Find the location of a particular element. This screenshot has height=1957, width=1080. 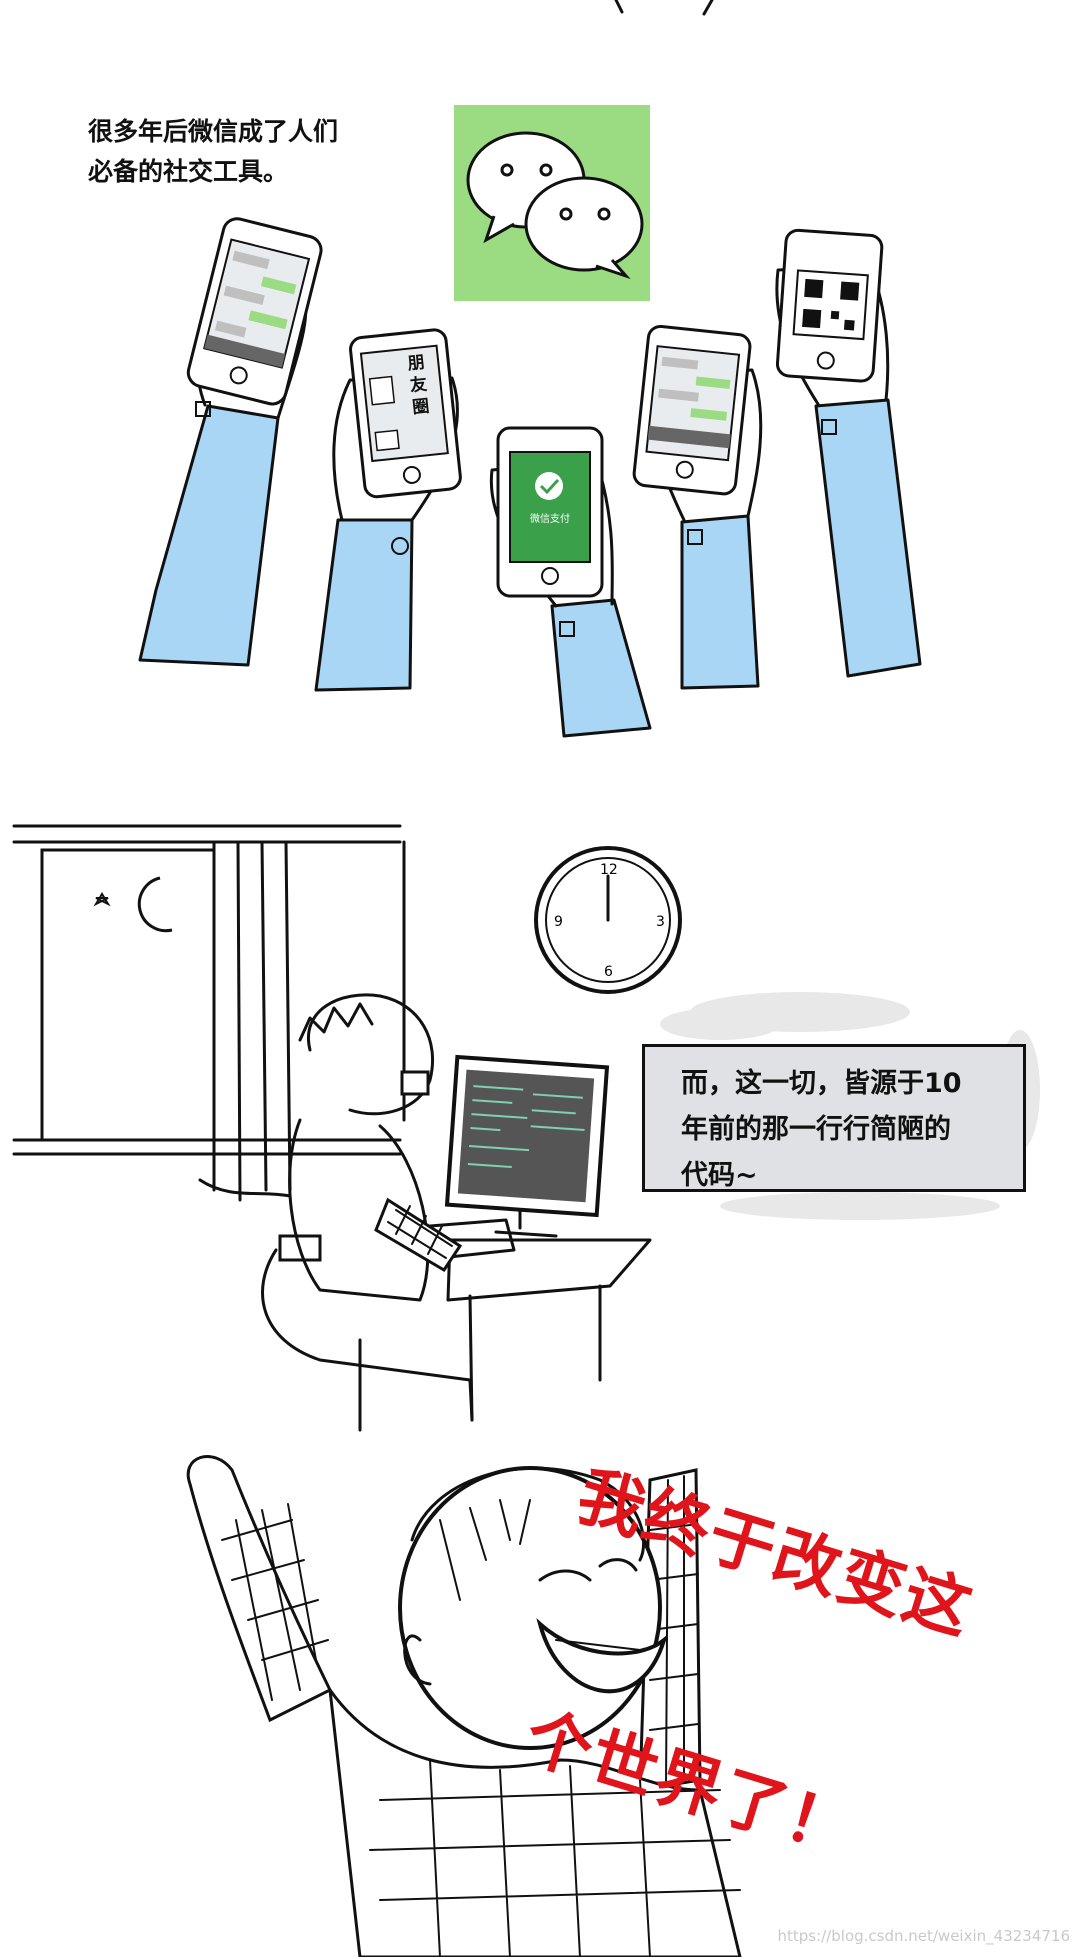

caption-2-line-3: 代码~ is located at coordinates (719, 1175).